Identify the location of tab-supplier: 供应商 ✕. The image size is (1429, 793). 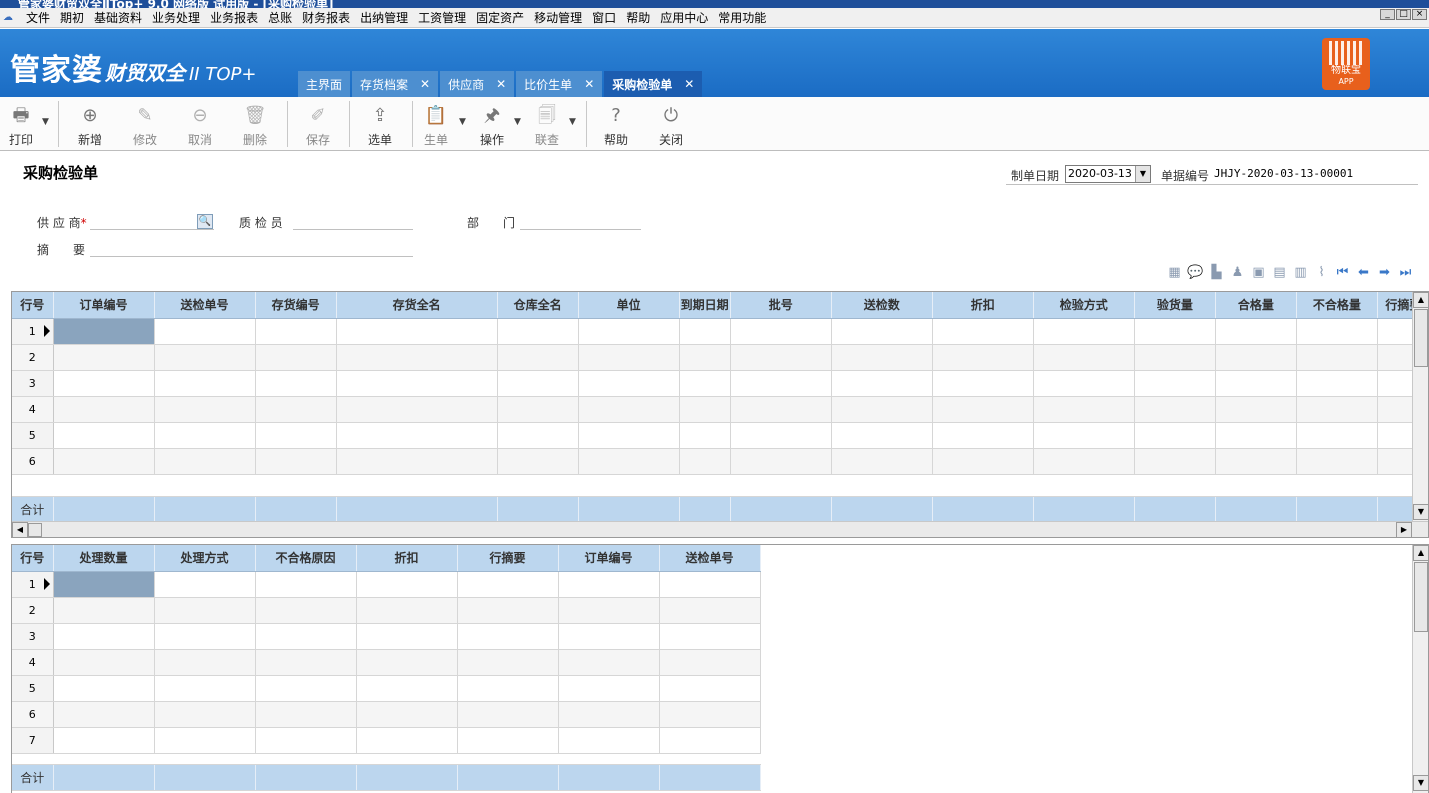
(477, 84).